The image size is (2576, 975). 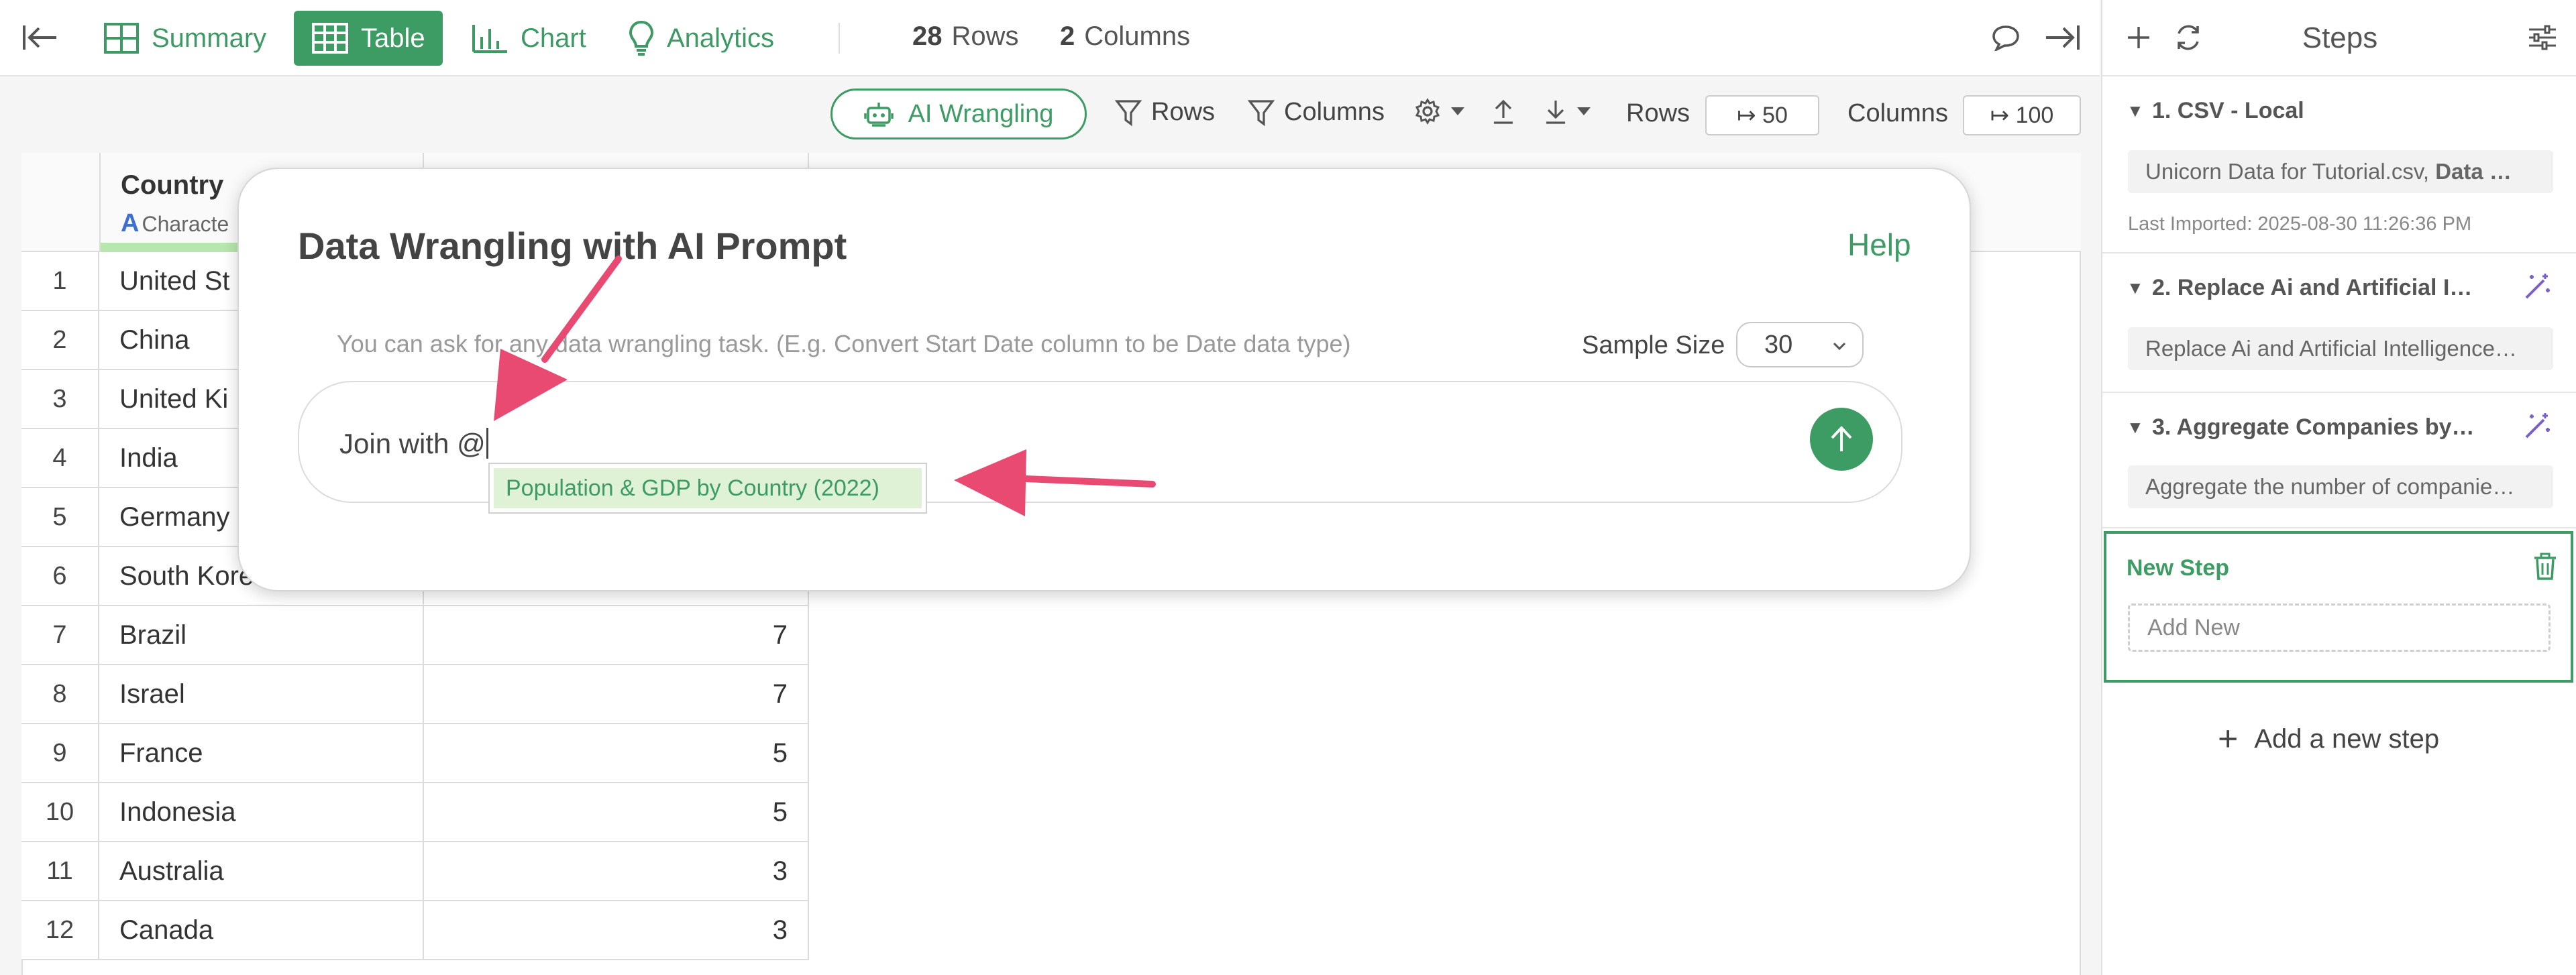 I want to click on table-row: 7 Brazil 7, so click(x=415, y=635).